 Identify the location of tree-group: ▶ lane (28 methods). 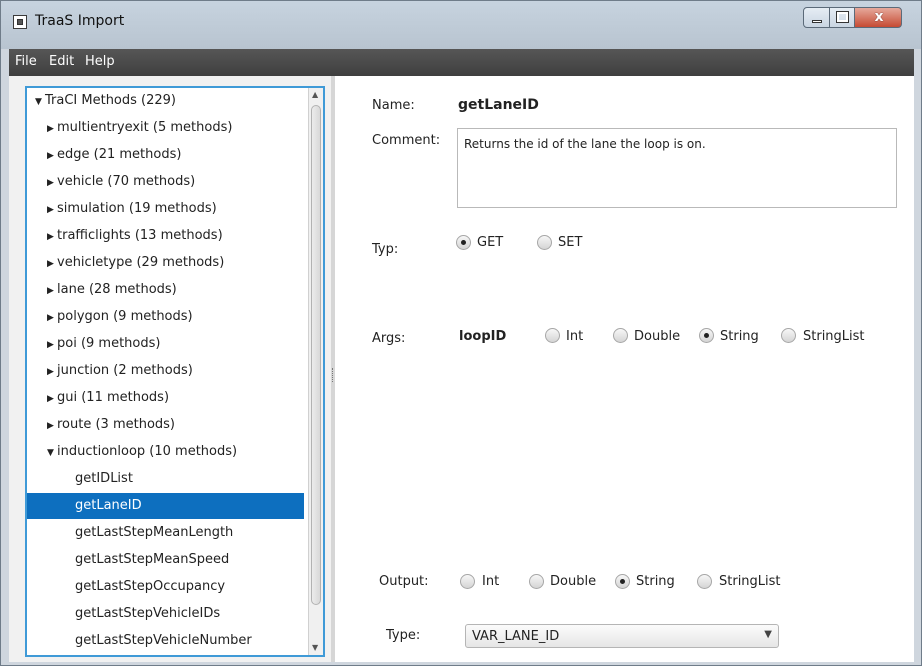
(112, 290).